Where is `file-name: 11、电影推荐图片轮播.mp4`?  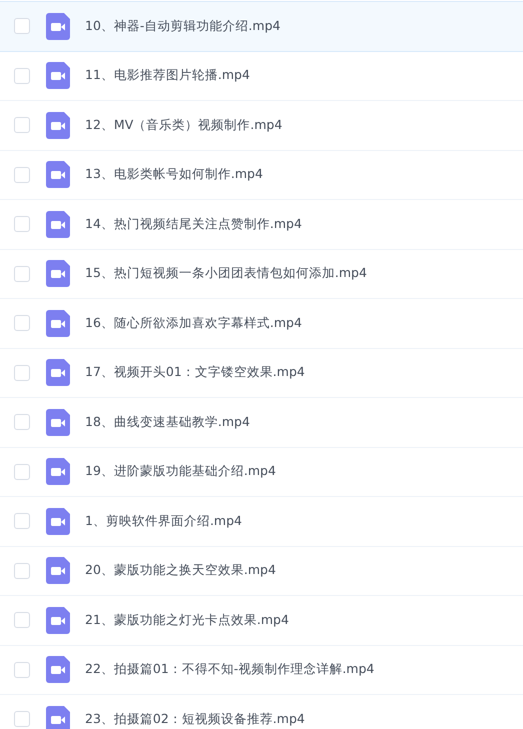 file-name: 11、电影推荐图片轮播.mp4 is located at coordinates (167, 75).